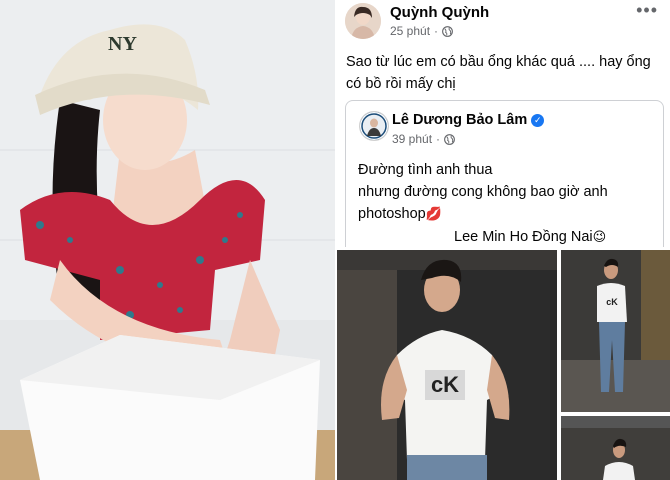  What do you see at coordinates (433, 214) in the screenshot?
I see `kiss-emoji: 💋` at bounding box center [433, 214].